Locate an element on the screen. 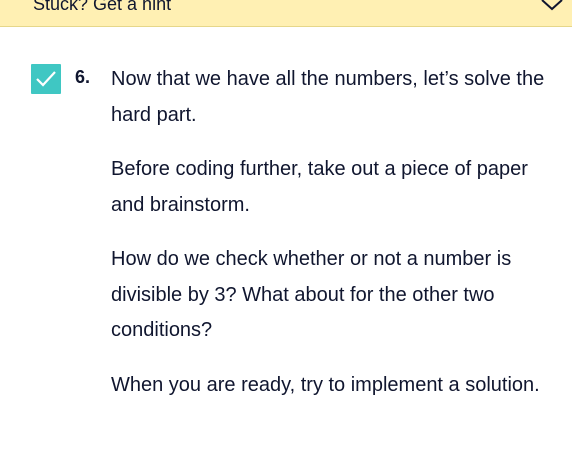  hint-bar: Stuck? Get a hint is located at coordinates (286, 13).